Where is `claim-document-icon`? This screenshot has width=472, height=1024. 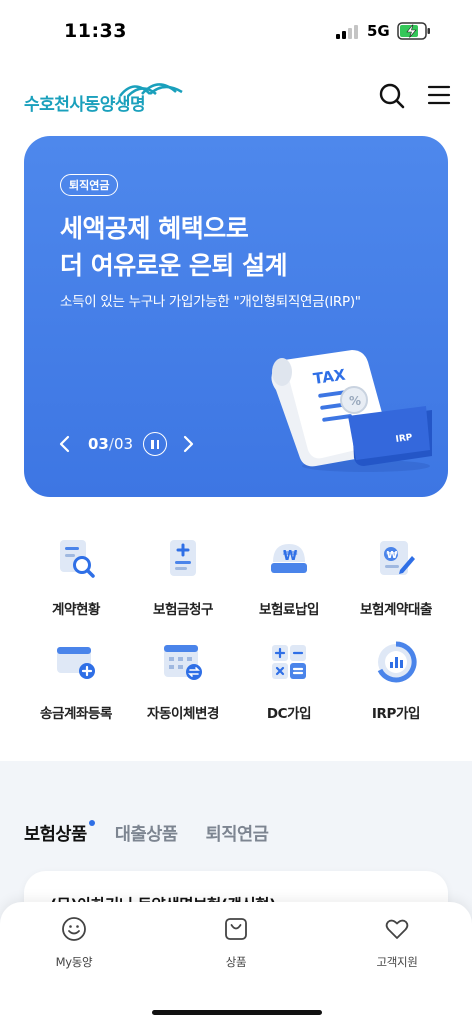 claim-document-icon is located at coordinates (183, 558).